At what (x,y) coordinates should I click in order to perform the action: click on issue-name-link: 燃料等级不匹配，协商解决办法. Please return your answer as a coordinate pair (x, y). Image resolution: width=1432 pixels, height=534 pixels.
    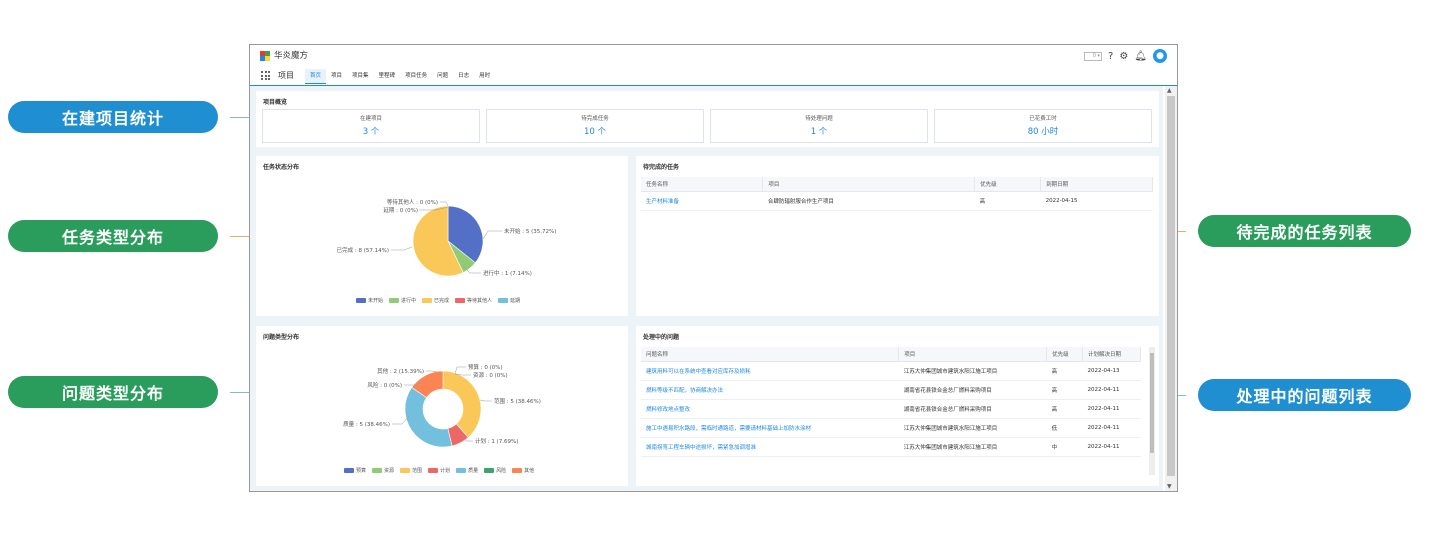
    Looking at the image, I should click on (770, 390).